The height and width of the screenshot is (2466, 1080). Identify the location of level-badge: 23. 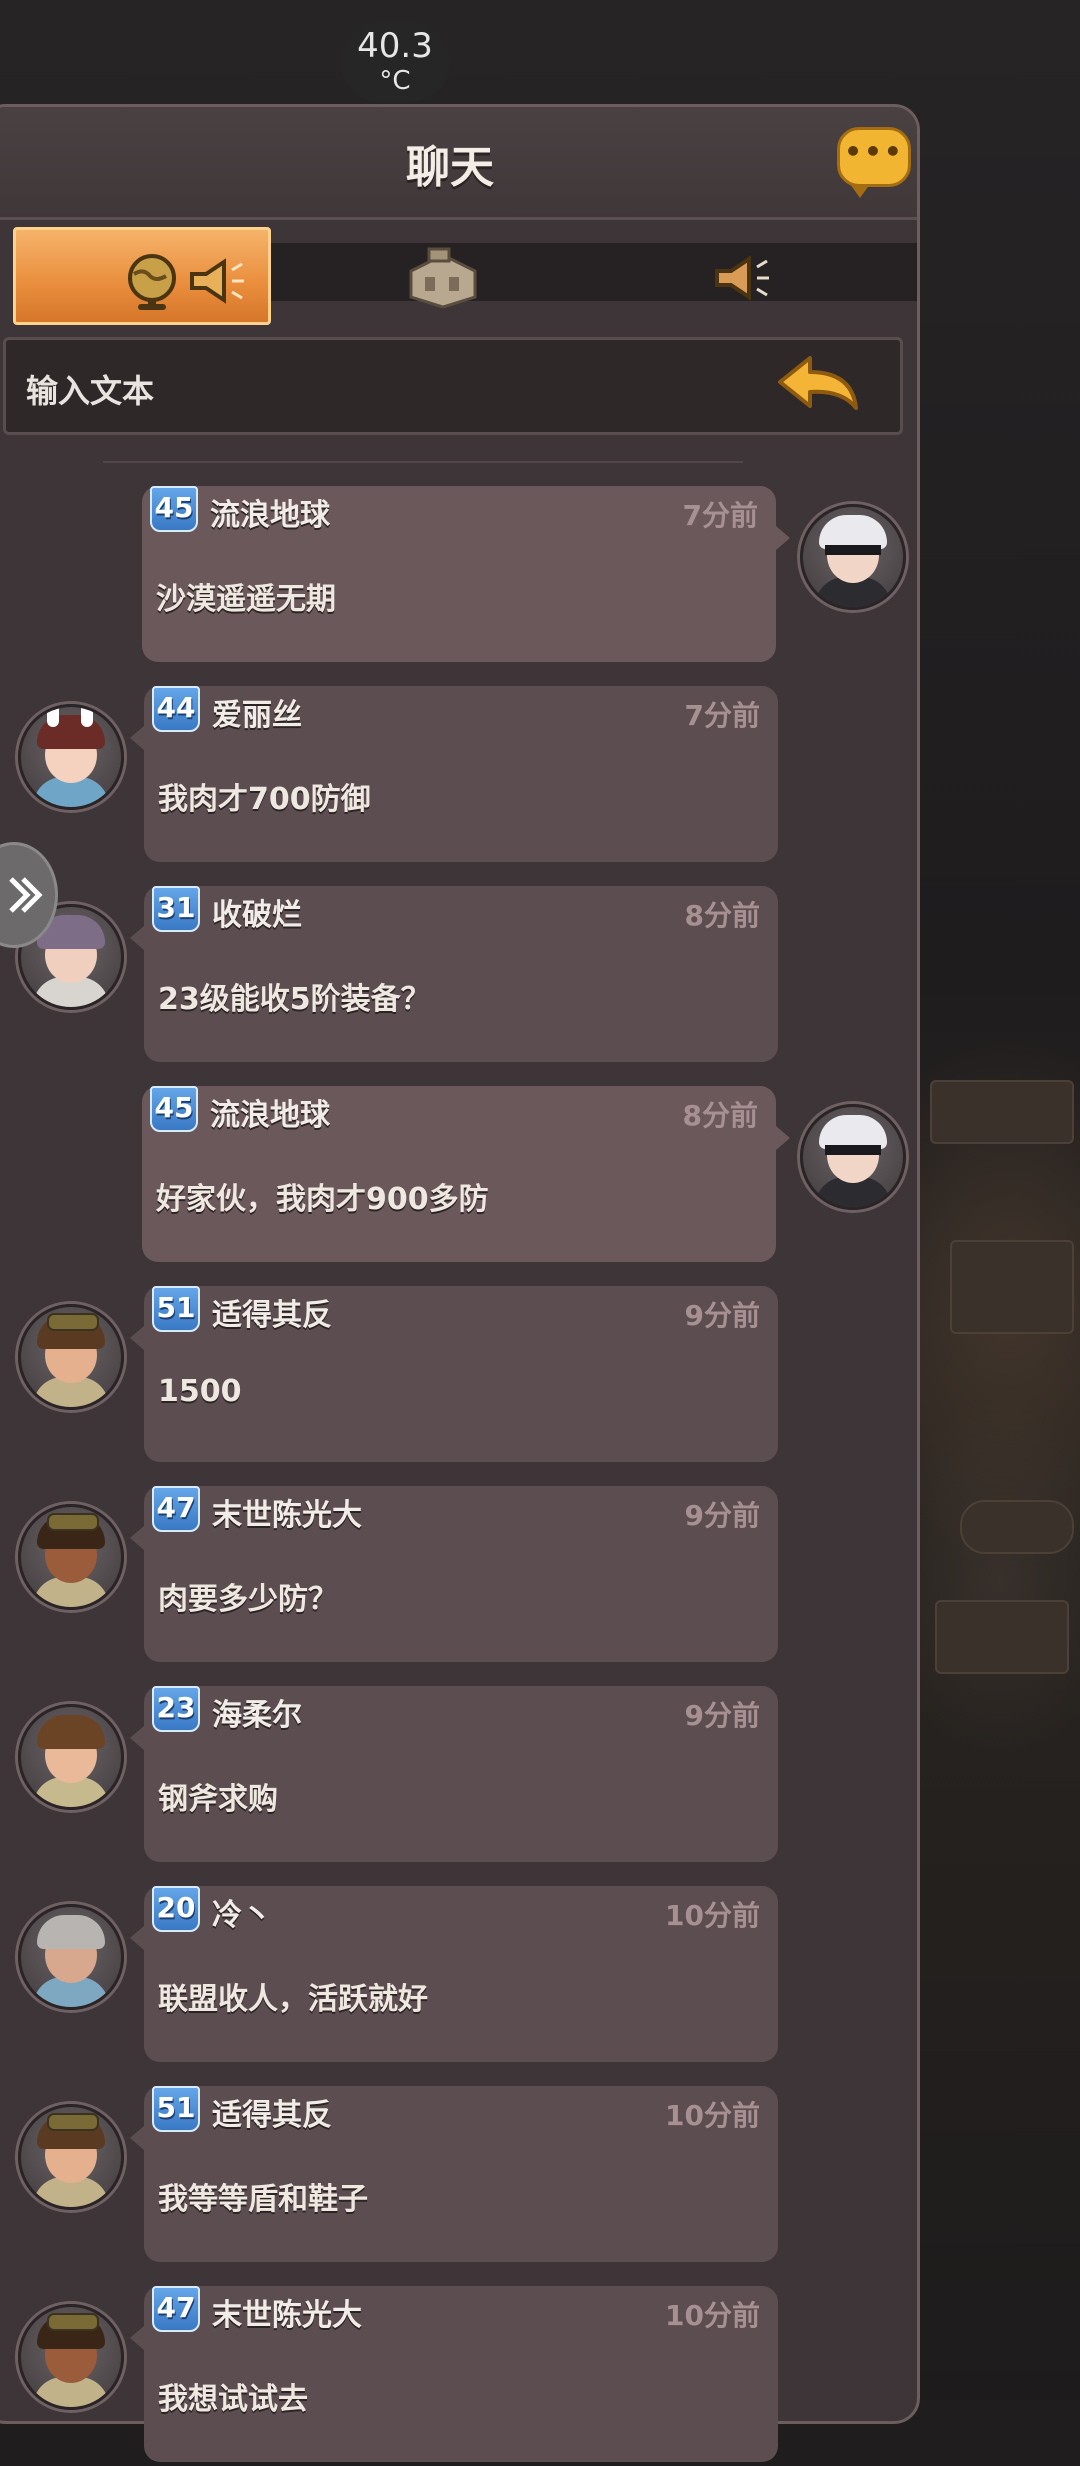
(176, 1709).